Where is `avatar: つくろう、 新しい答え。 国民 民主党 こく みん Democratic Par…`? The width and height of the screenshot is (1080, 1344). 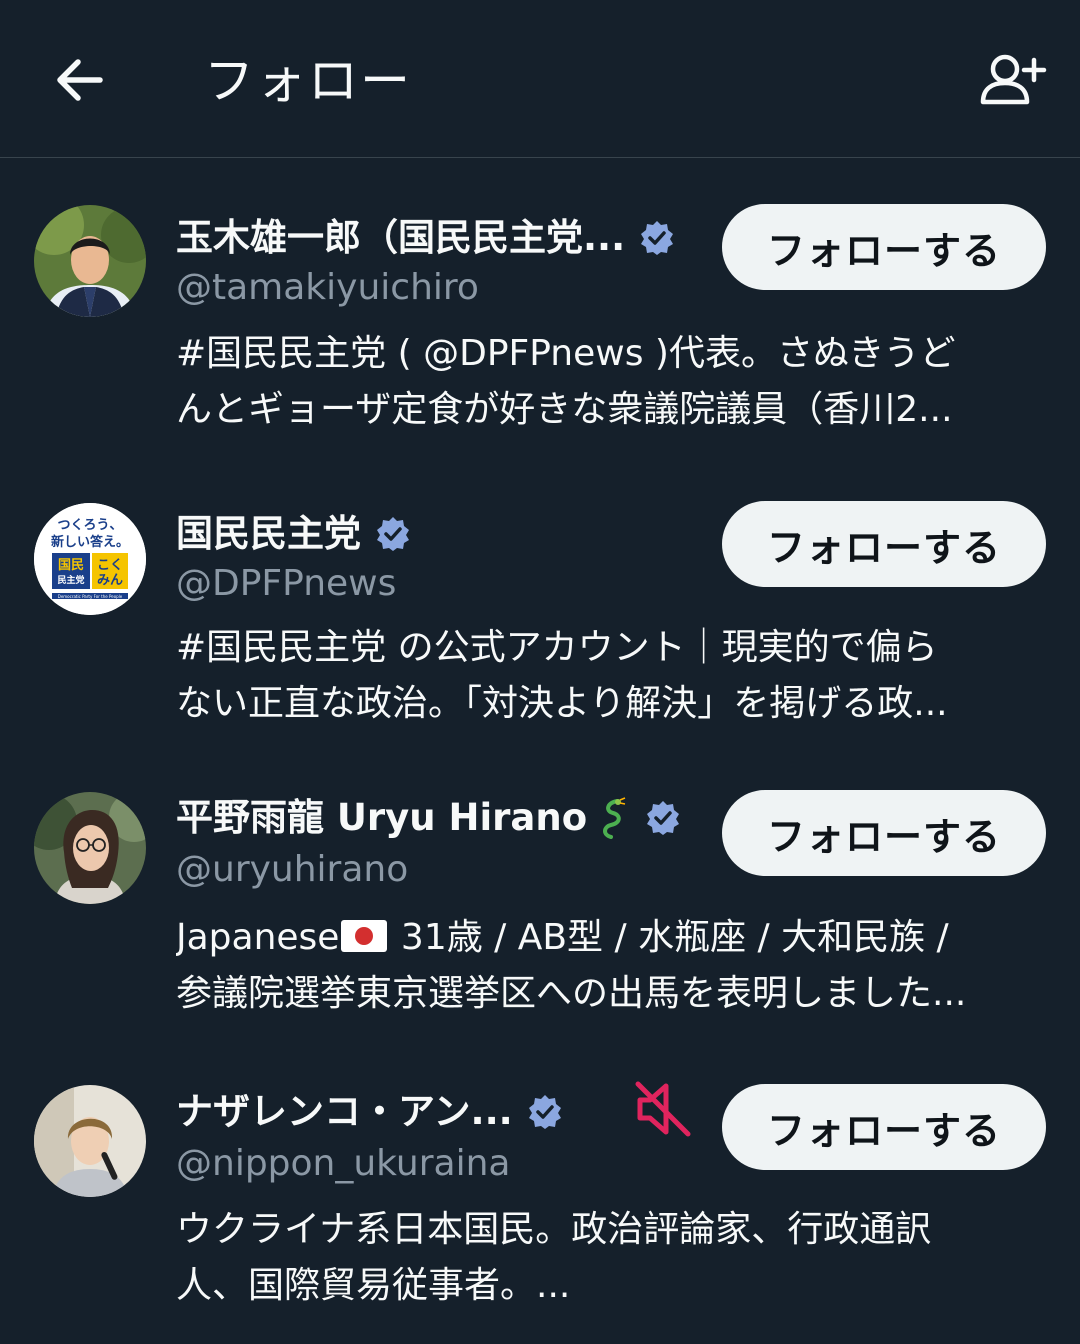
avatar: つくろう、 新しい答え。 国民 民主党 こく みん Democratic Par… is located at coordinates (90, 559).